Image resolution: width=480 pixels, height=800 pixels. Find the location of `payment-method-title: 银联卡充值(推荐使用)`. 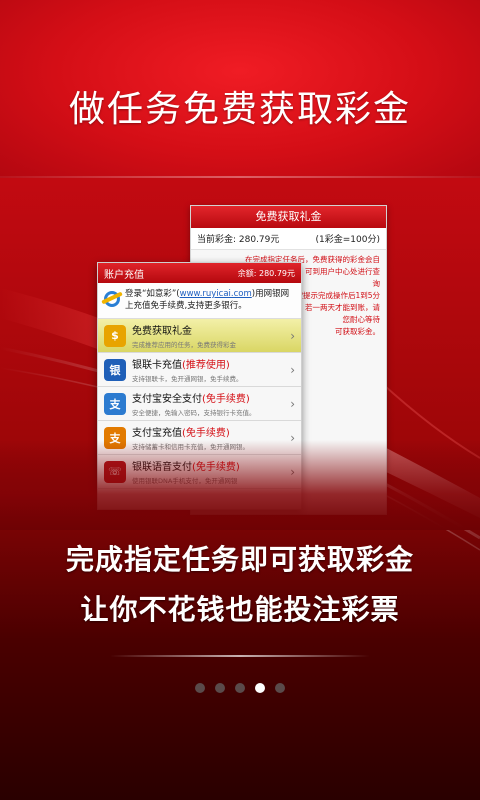

payment-method-title: 银联卡充值(推荐使用) is located at coordinates (209, 363).